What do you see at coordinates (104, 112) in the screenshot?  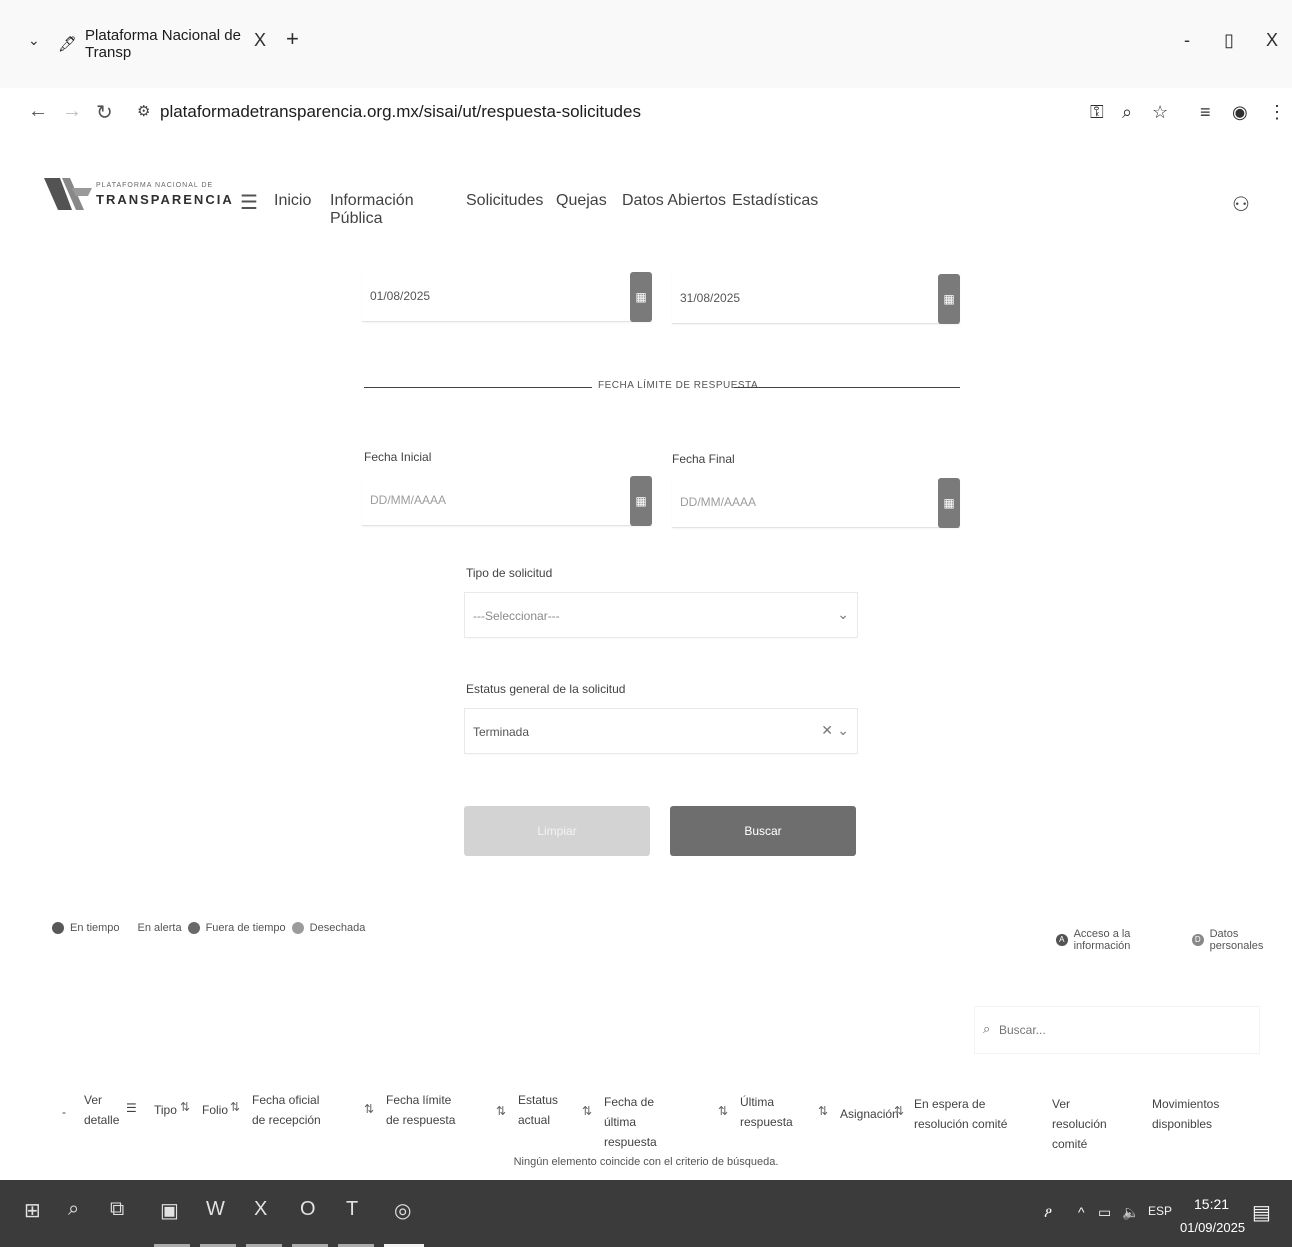 I see `reload-icon: ↻` at bounding box center [104, 112].